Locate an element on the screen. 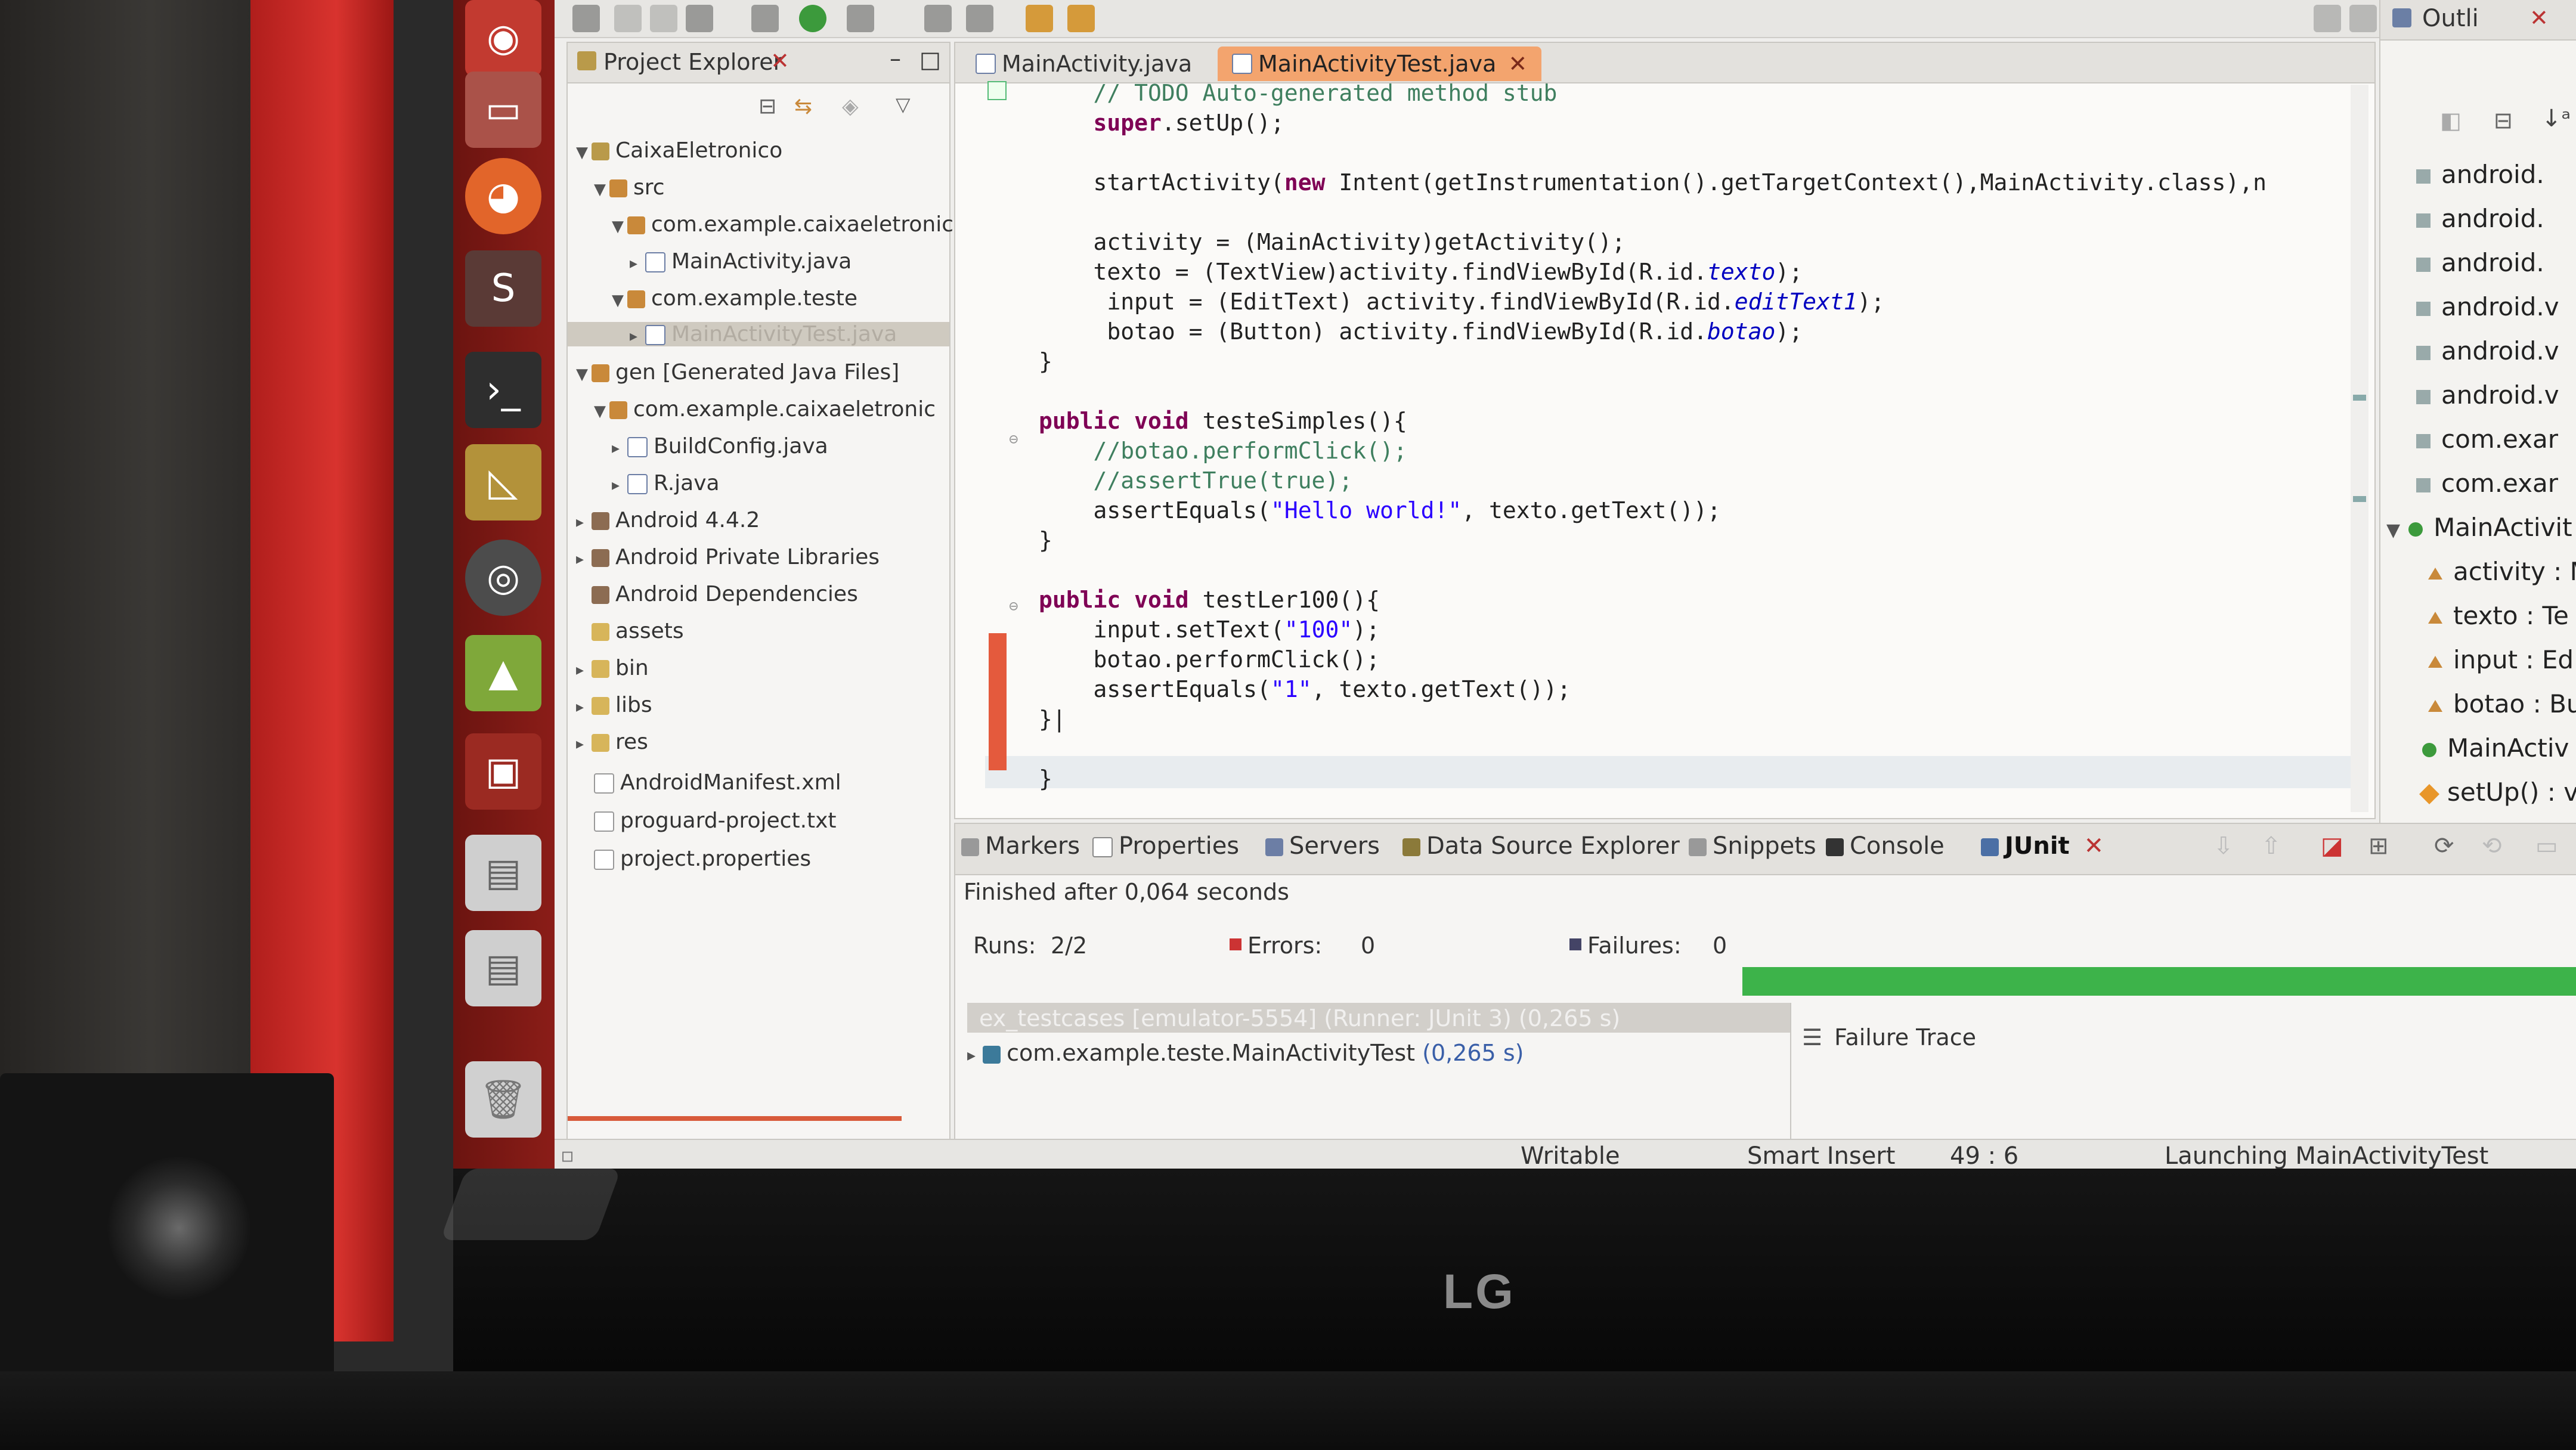  tree-item-java-file: ▸ BuildConfig.java is located at coordinates (720, 446).